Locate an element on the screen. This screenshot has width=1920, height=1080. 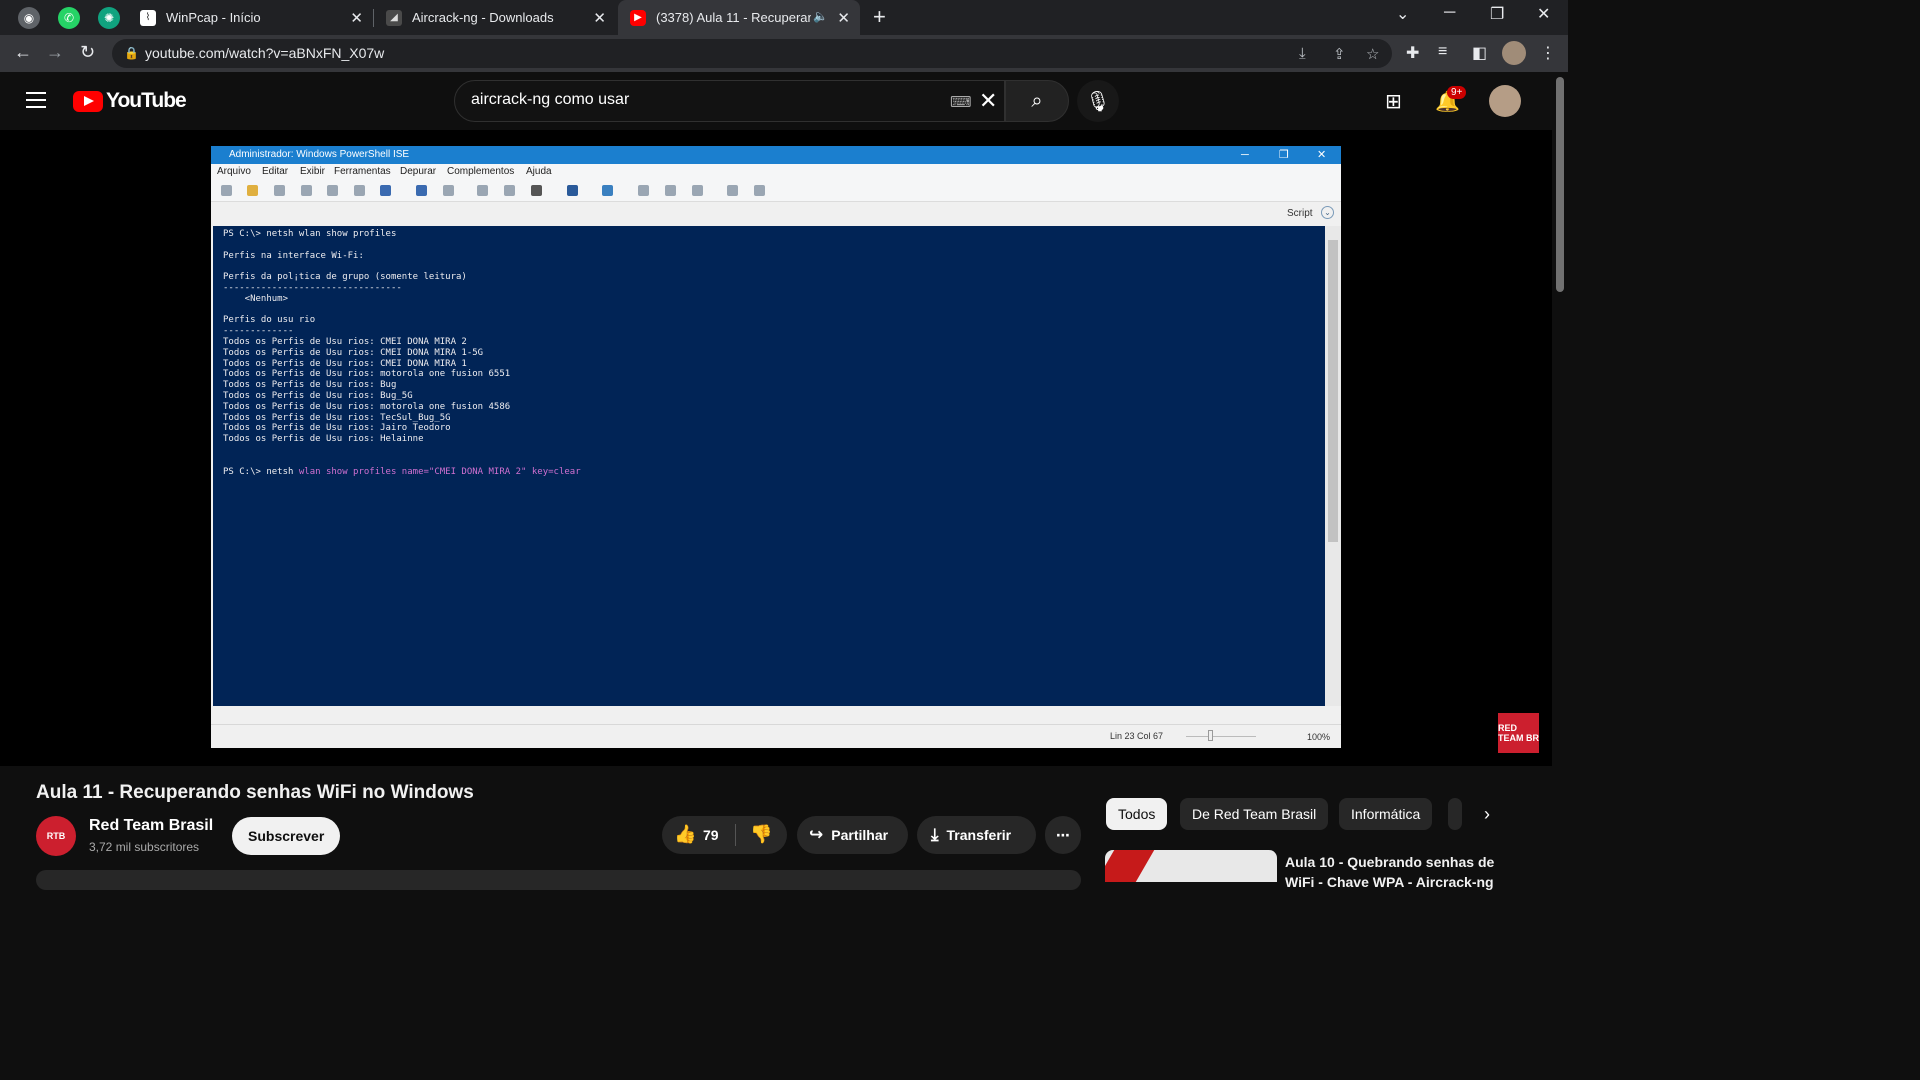
audio-playing-icon: 🔈 is located at coordinates (820, 16).